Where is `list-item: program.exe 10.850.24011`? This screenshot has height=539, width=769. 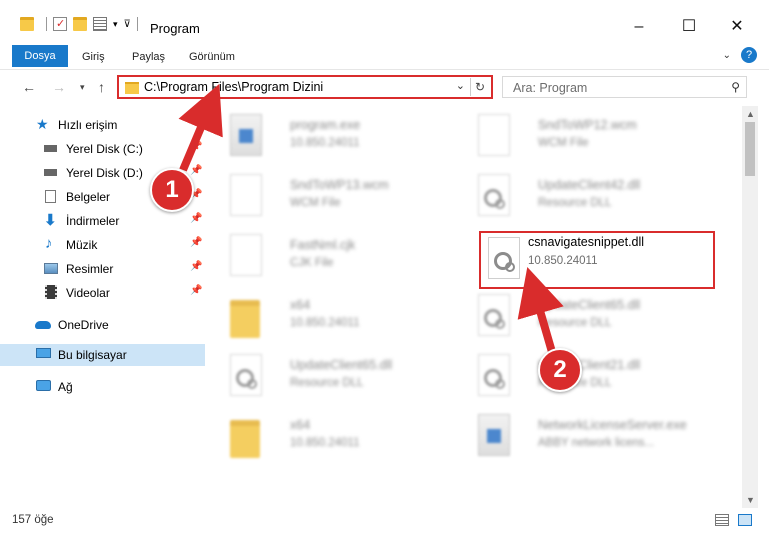
list-item: program.exe 10.850.24011 is located at coordinates (339, 137).